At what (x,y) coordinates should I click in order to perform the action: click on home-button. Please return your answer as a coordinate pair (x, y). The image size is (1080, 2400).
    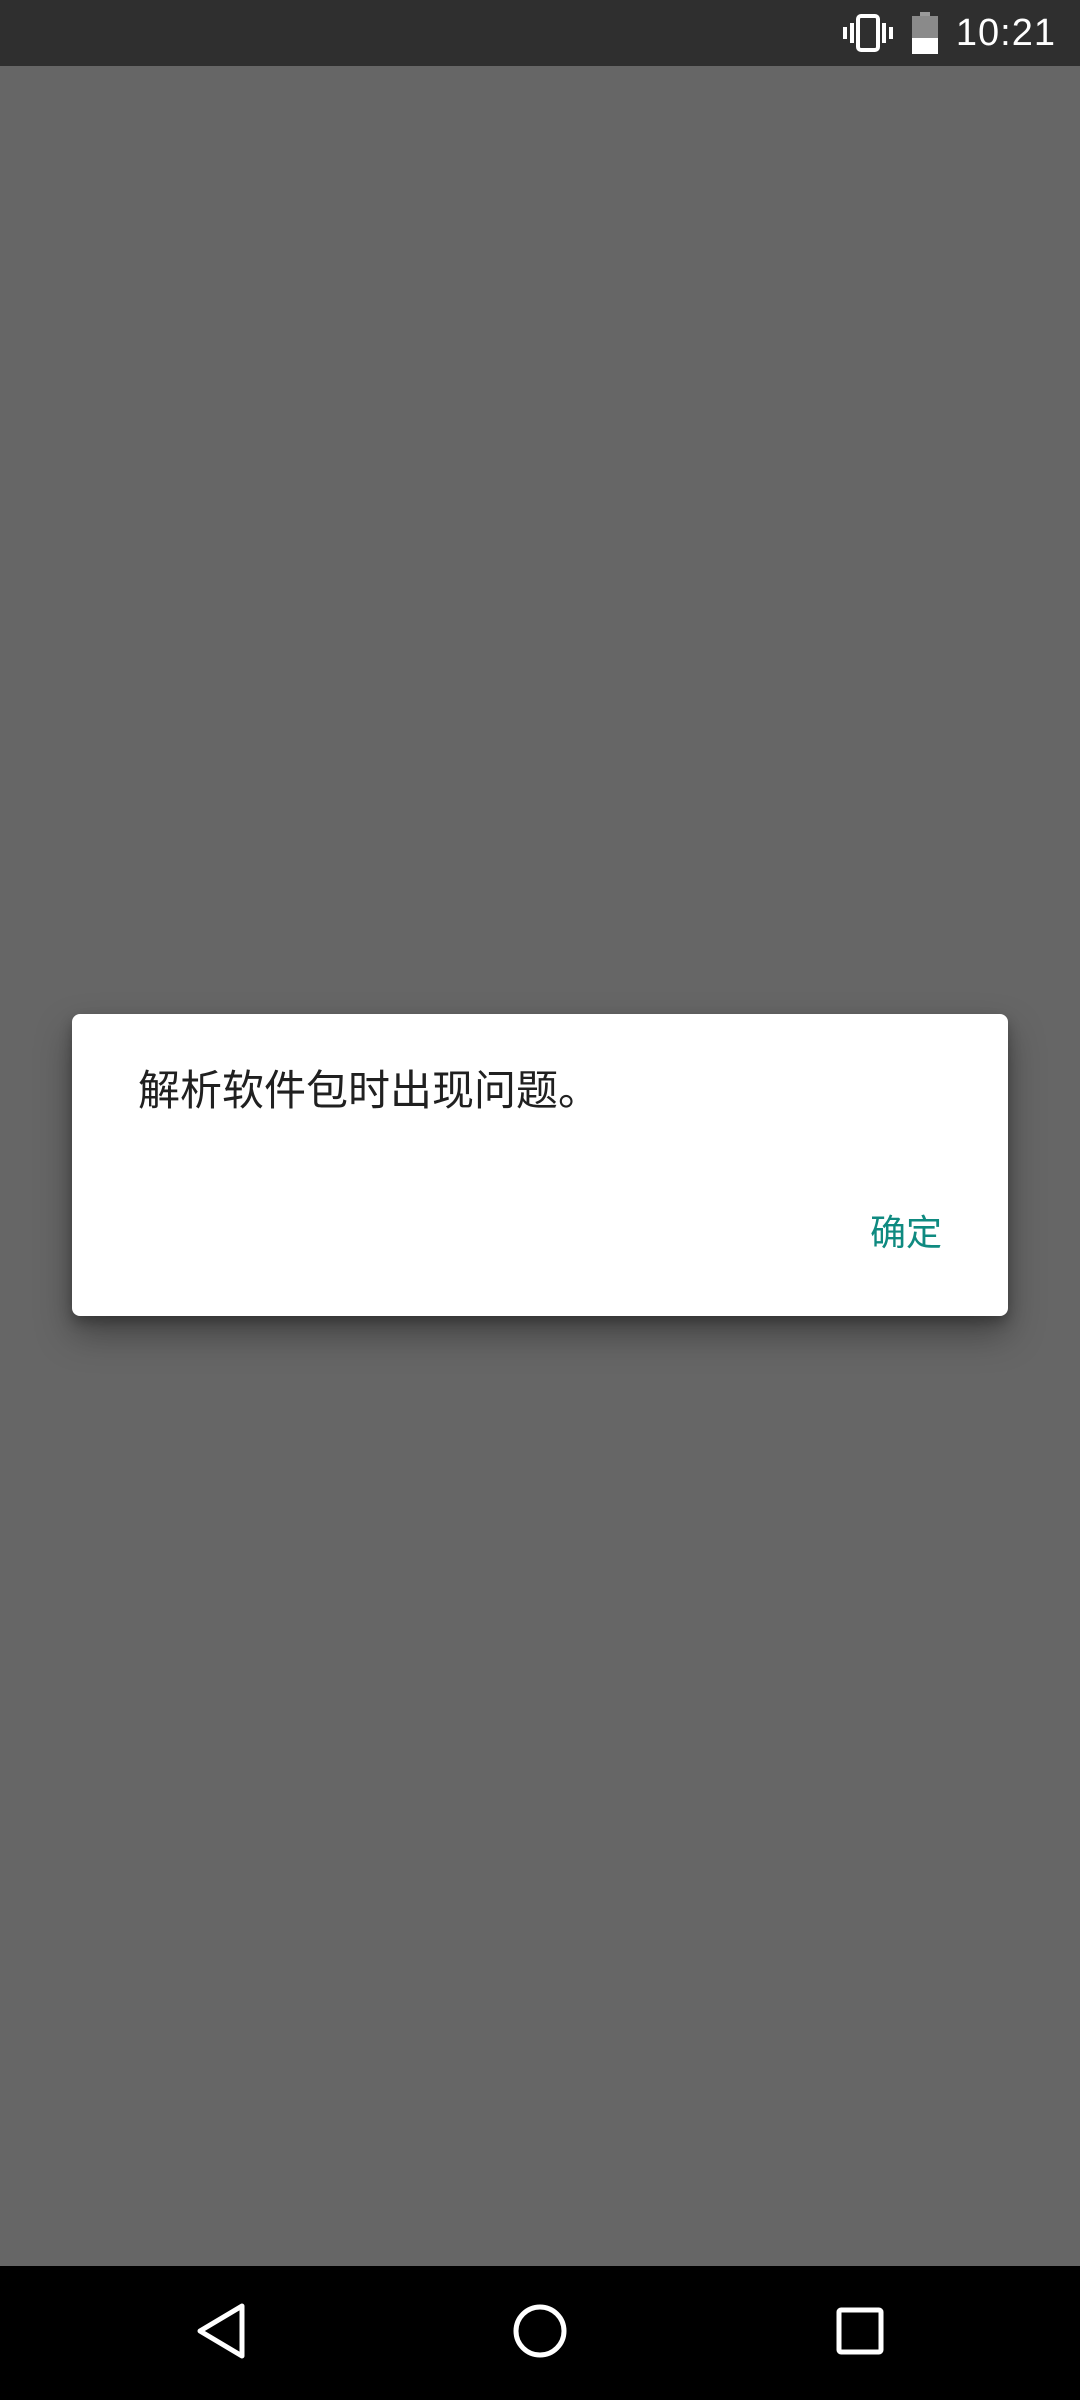
    Looking at the image, I should click on (540, 2333).